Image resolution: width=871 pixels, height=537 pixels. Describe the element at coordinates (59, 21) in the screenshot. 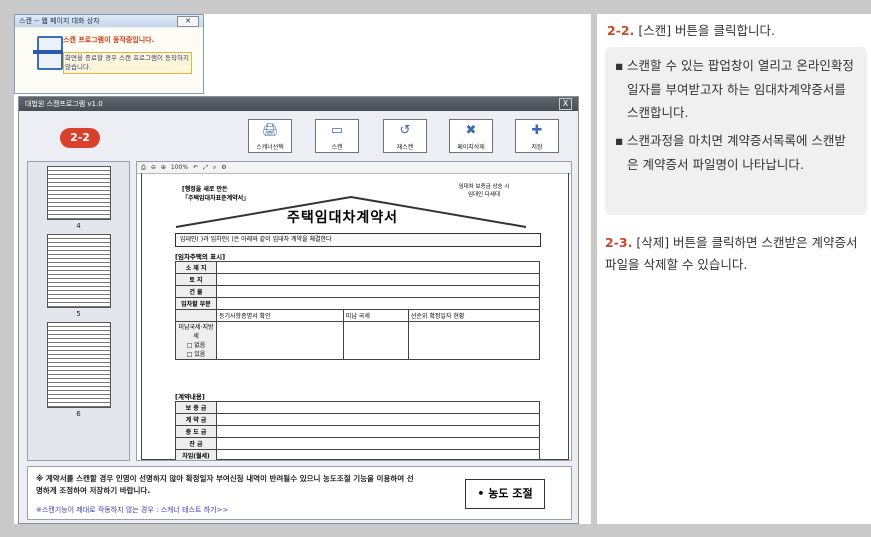

I see `popup-title: 스캔 -- 웹 페이지 대화 상자` at that location.